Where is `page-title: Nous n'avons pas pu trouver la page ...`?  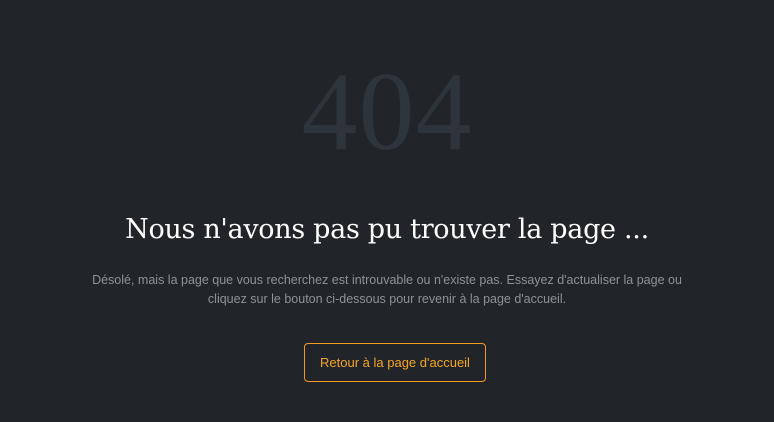
page-title: Nous n'avons pas pu trouver la page ... is located at coordinates (387, 229).